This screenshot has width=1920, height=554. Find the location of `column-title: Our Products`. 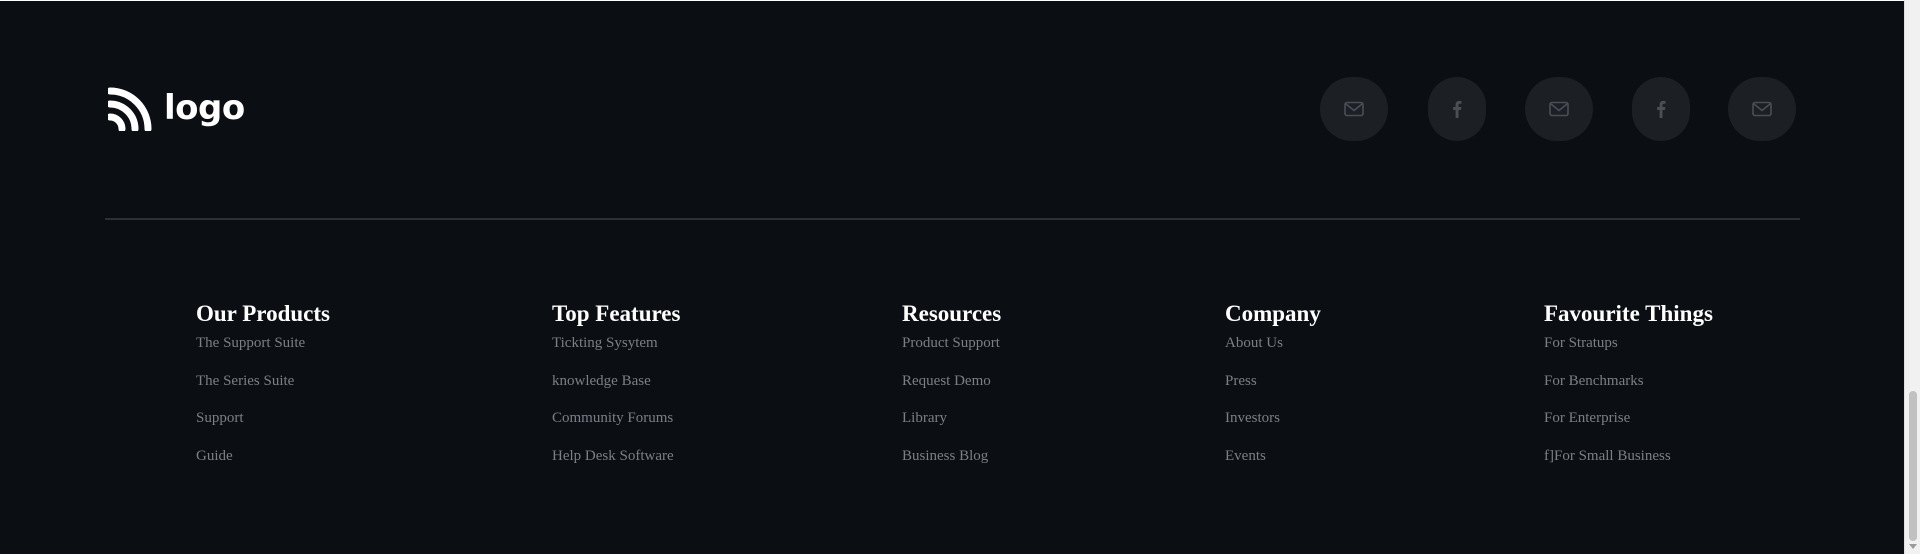

column-title: Our Products is located at coordinates (263, 313).